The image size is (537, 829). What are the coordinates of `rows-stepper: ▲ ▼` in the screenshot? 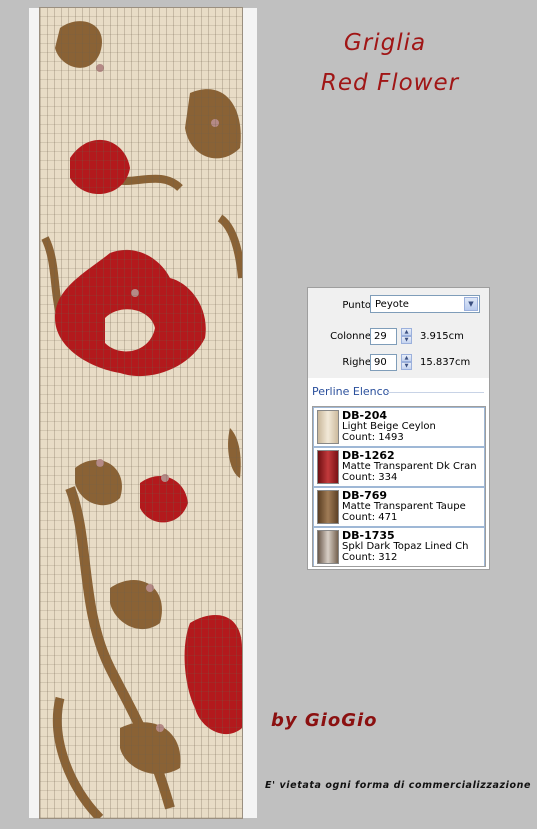 It's located at (406, 362).